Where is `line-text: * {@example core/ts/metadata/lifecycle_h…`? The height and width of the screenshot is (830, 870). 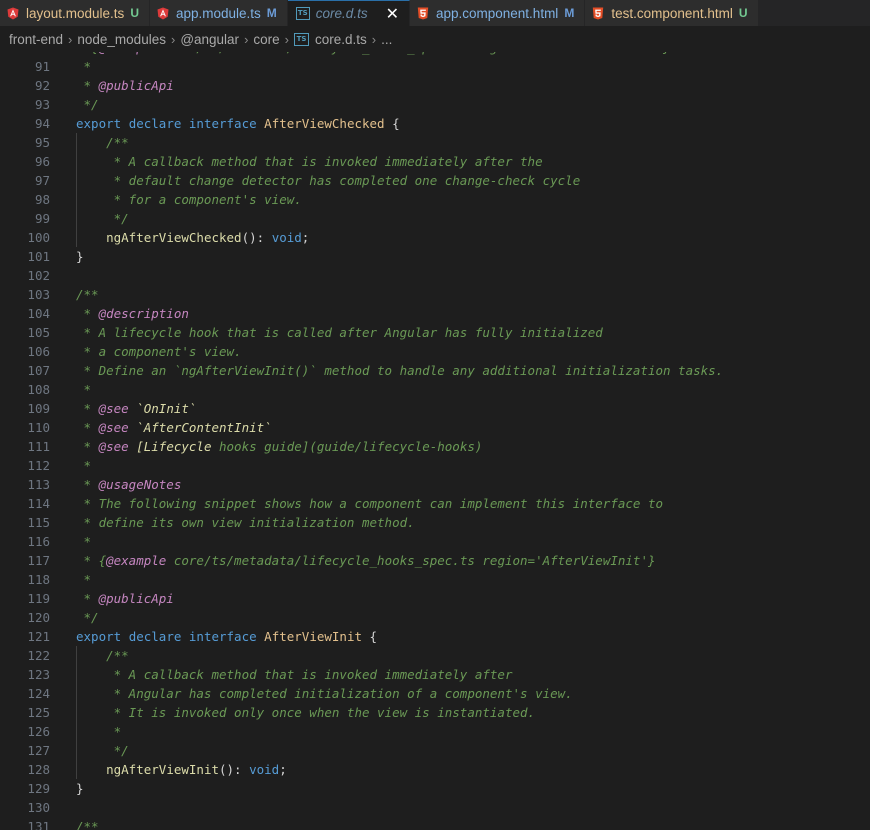 line-text: * {@example core/ts/metadata/lifecycle_h… is located at coordinates (366, 560).